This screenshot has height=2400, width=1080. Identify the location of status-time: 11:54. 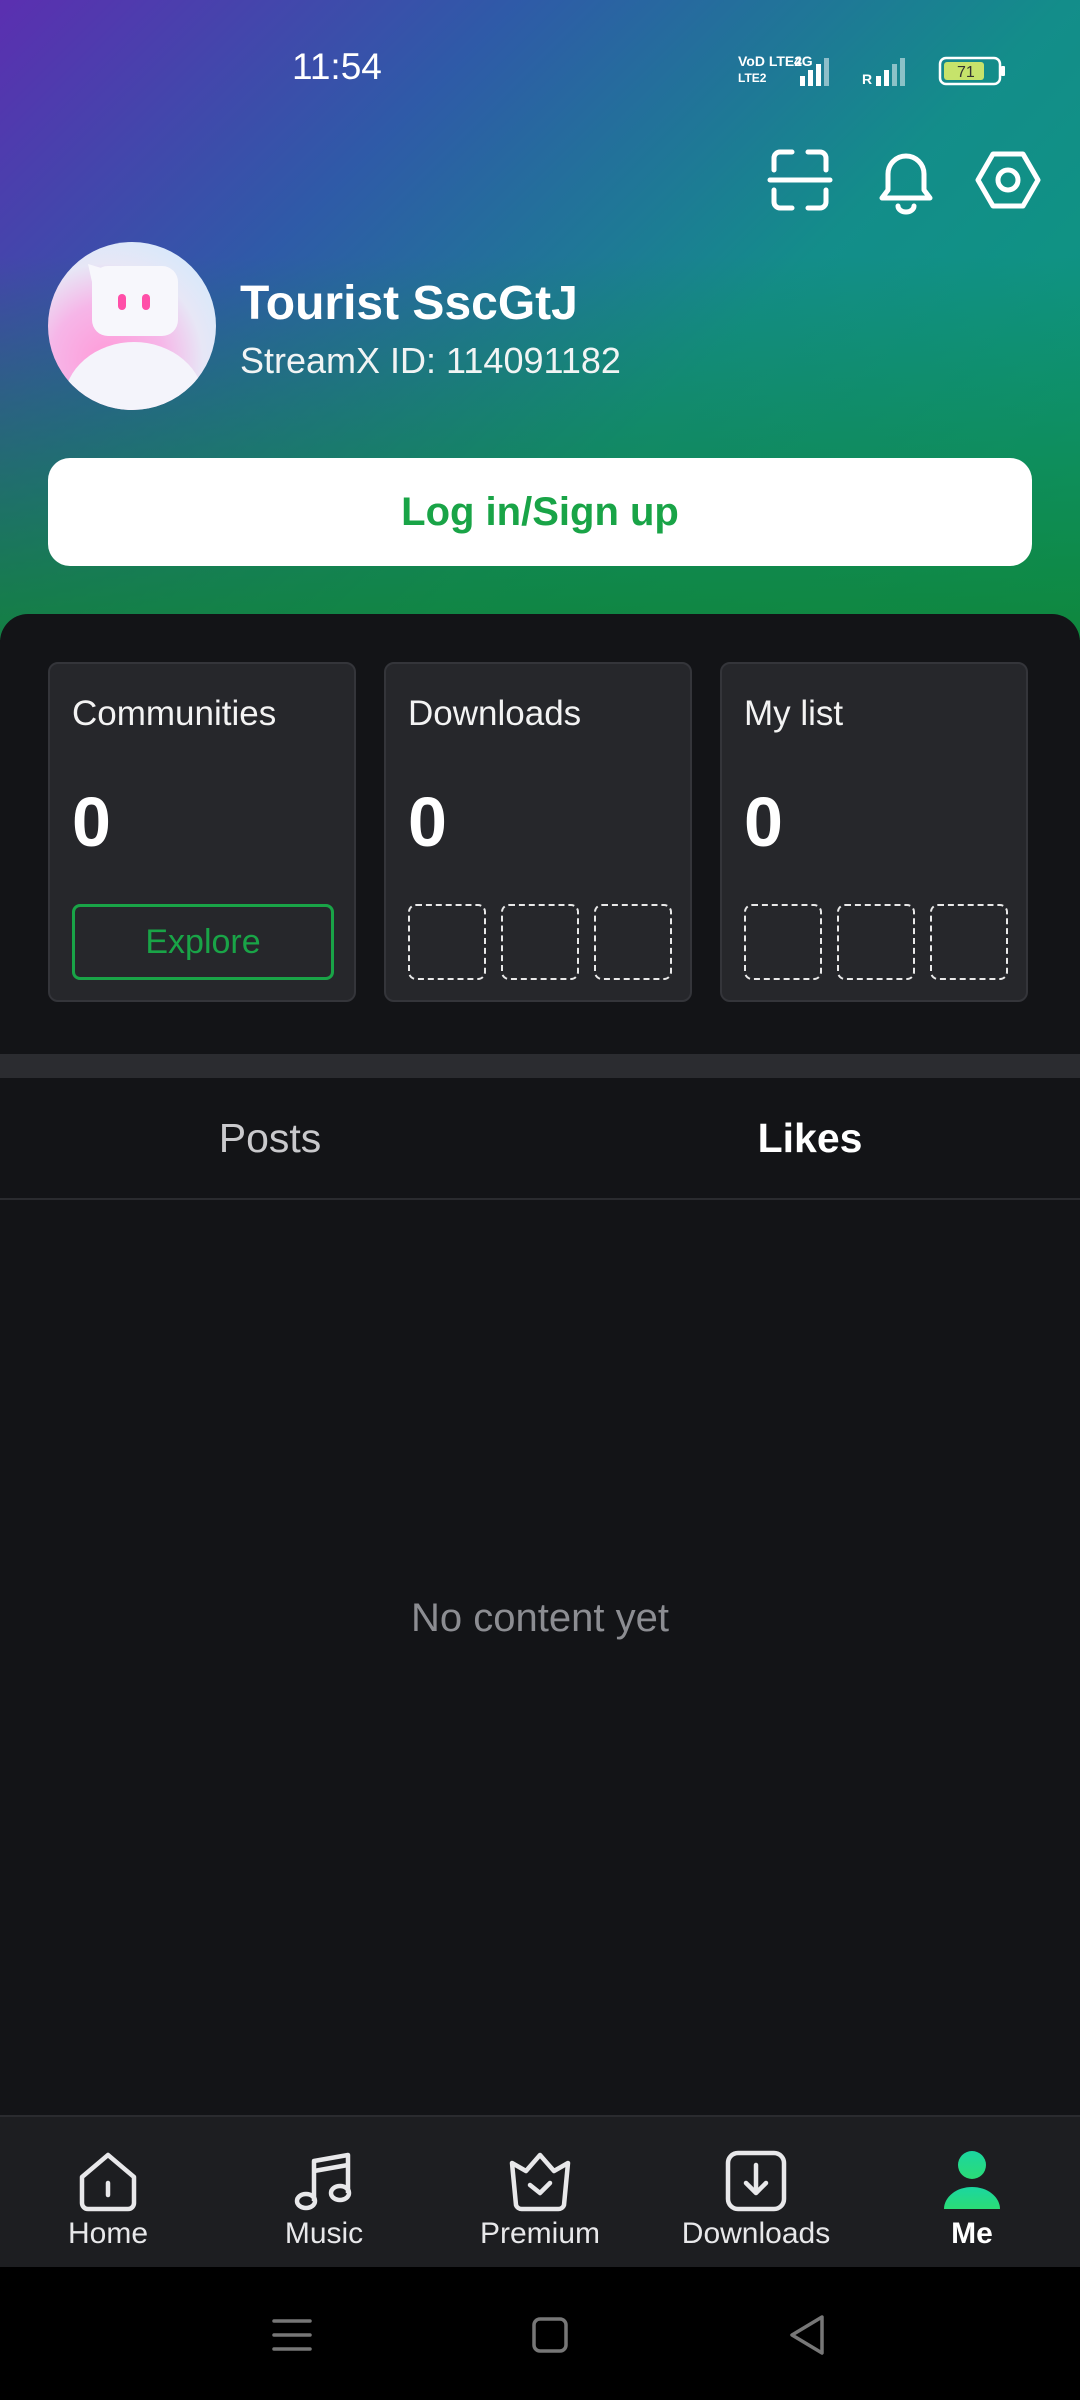
(337, 66).